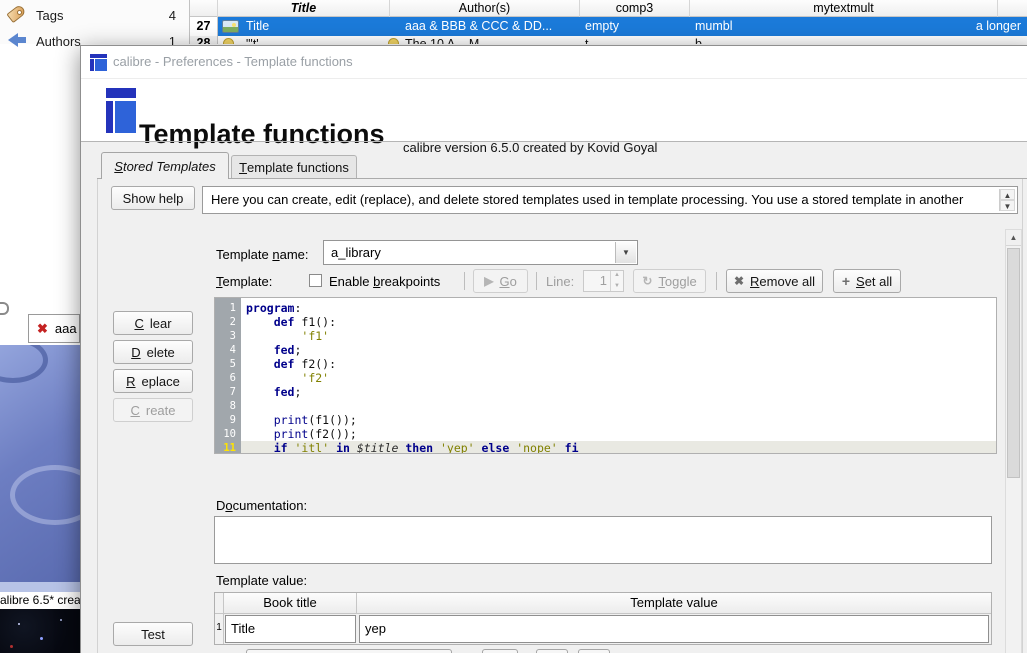 Image resolution: width=1027 pixels, height=653 pixels. I want to click on sidebar-item-tags: Tags 4, so click(95, 15).